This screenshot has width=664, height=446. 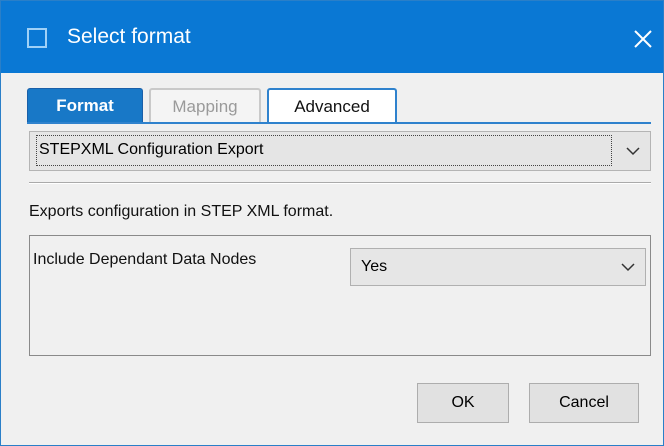 What do you see at coordinates (498, 267) in the screenshot?
I see `include-dependant-data-nodes-dropdown: Yes` at bounding box center [498, 267].